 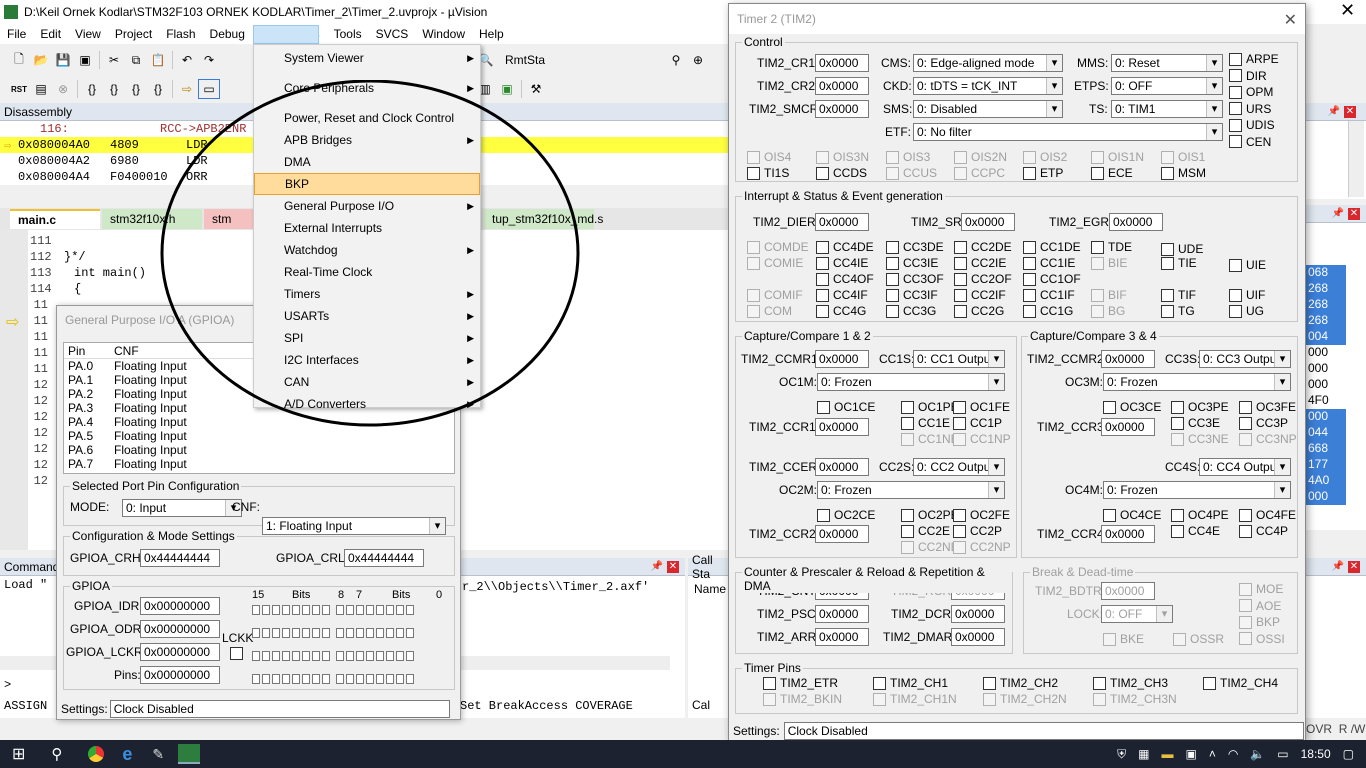 I want to click on cnf-select: 1: Floating Input, so click(x=354, y=526).